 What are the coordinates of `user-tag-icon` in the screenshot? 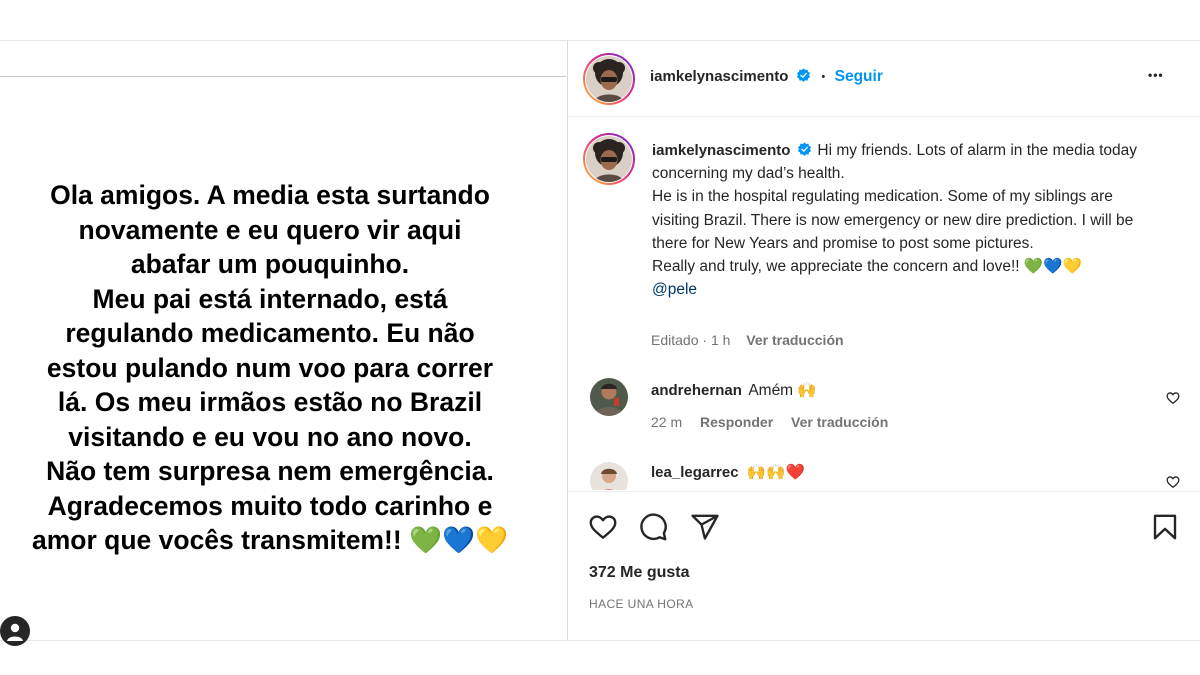 It's located at (15, 631).